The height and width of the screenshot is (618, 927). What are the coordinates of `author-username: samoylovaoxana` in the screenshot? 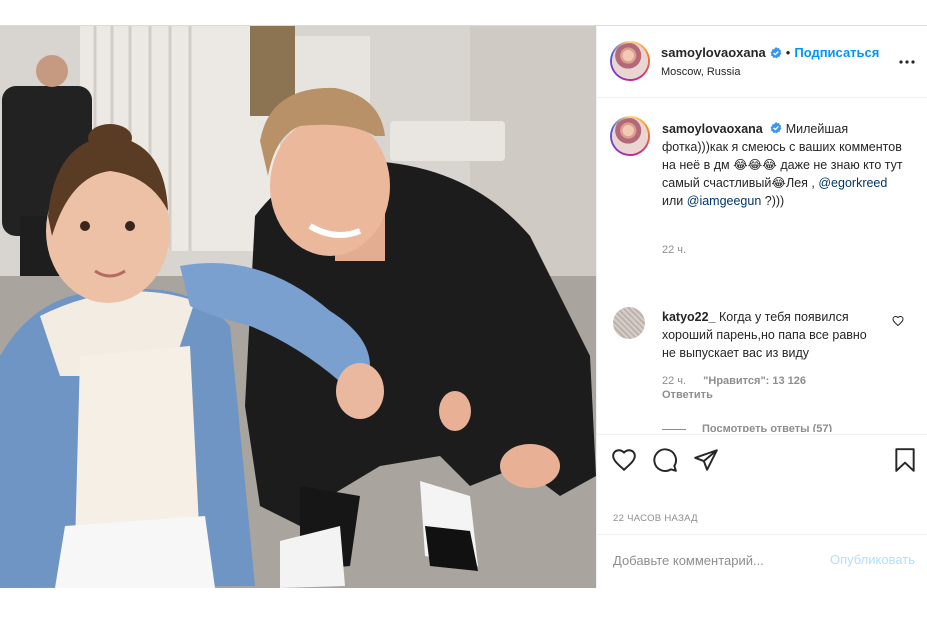 It's located at (713, 52).